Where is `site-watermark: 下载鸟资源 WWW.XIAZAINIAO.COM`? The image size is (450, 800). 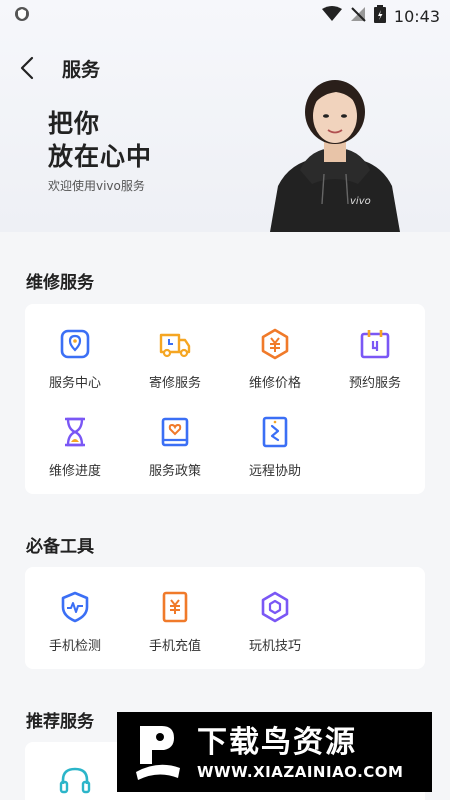 site-watermark: 下载鸟资源 WWW.XIAZAINIAO.COM is located at coordinates (274, 752).